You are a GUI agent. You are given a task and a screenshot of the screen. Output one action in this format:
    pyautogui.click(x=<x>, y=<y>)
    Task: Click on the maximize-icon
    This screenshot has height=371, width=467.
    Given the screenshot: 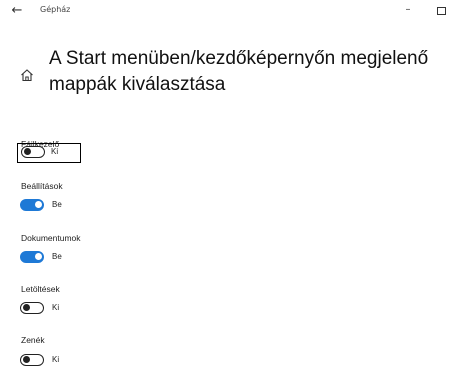 What is the action you would take?
    pyautogui.click(x=441, y=11)
    